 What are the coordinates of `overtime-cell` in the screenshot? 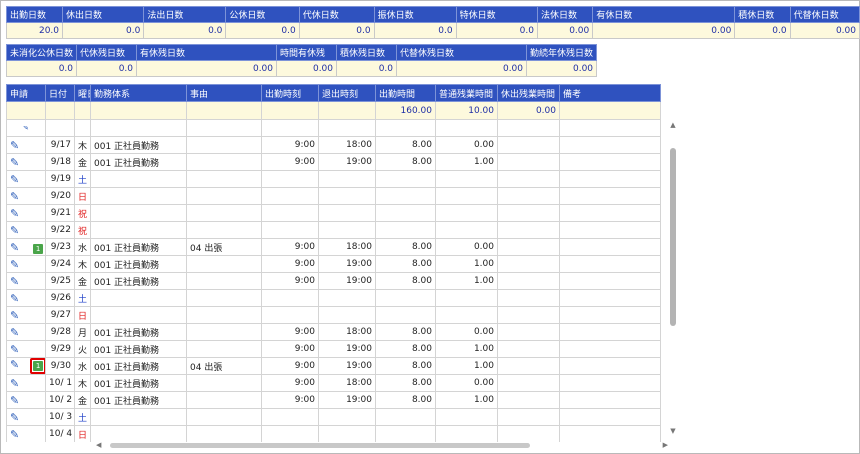 It's located at (466, 298).